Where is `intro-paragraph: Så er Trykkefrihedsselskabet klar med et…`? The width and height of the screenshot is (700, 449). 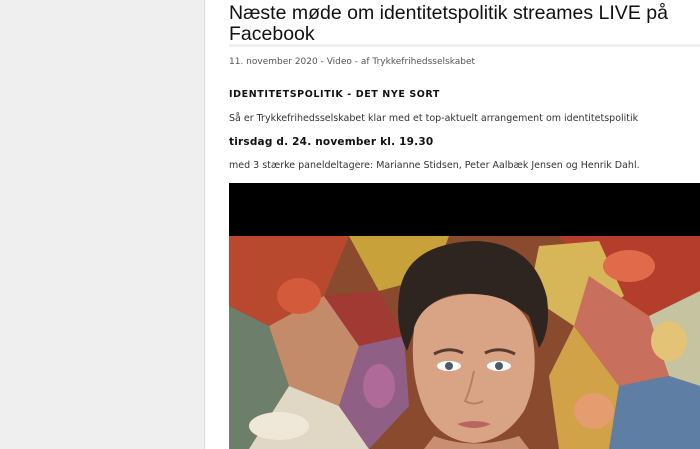 intro-paragraph: Så er Trykkefrihedsselskabet klar med et… is located at coordinates (434, 118).